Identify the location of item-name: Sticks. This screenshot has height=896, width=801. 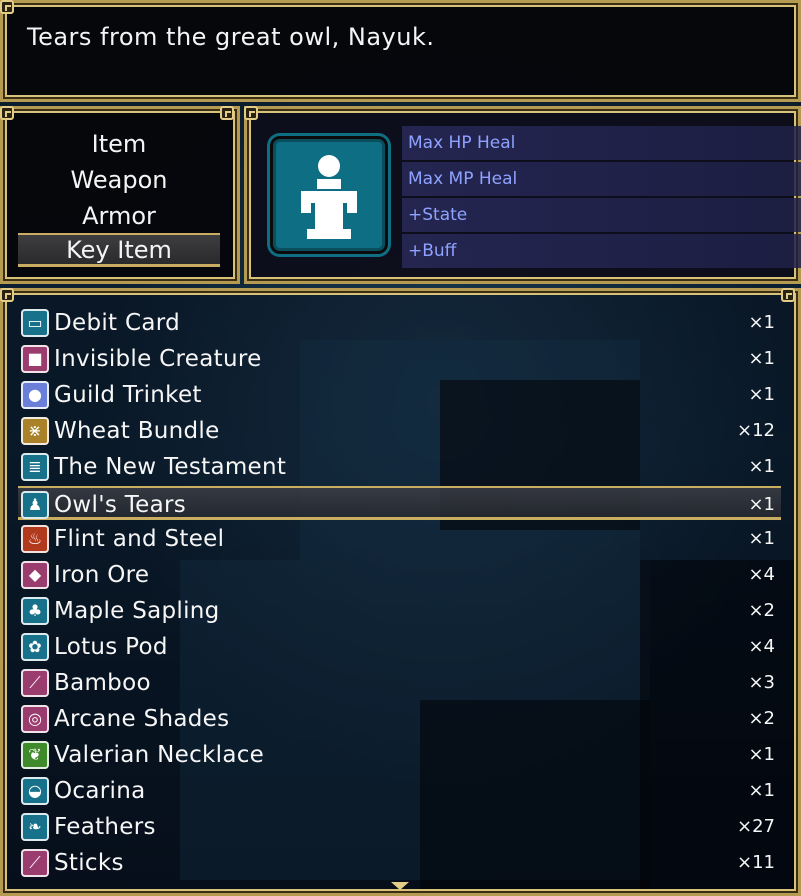
(89, 863).